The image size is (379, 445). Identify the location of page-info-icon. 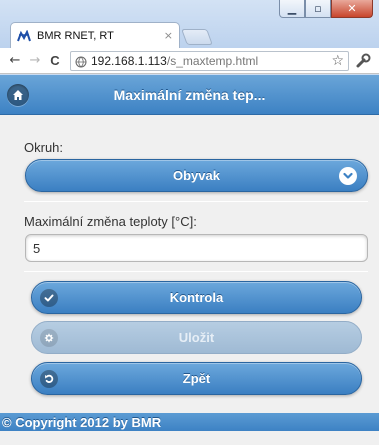
(81, 61).